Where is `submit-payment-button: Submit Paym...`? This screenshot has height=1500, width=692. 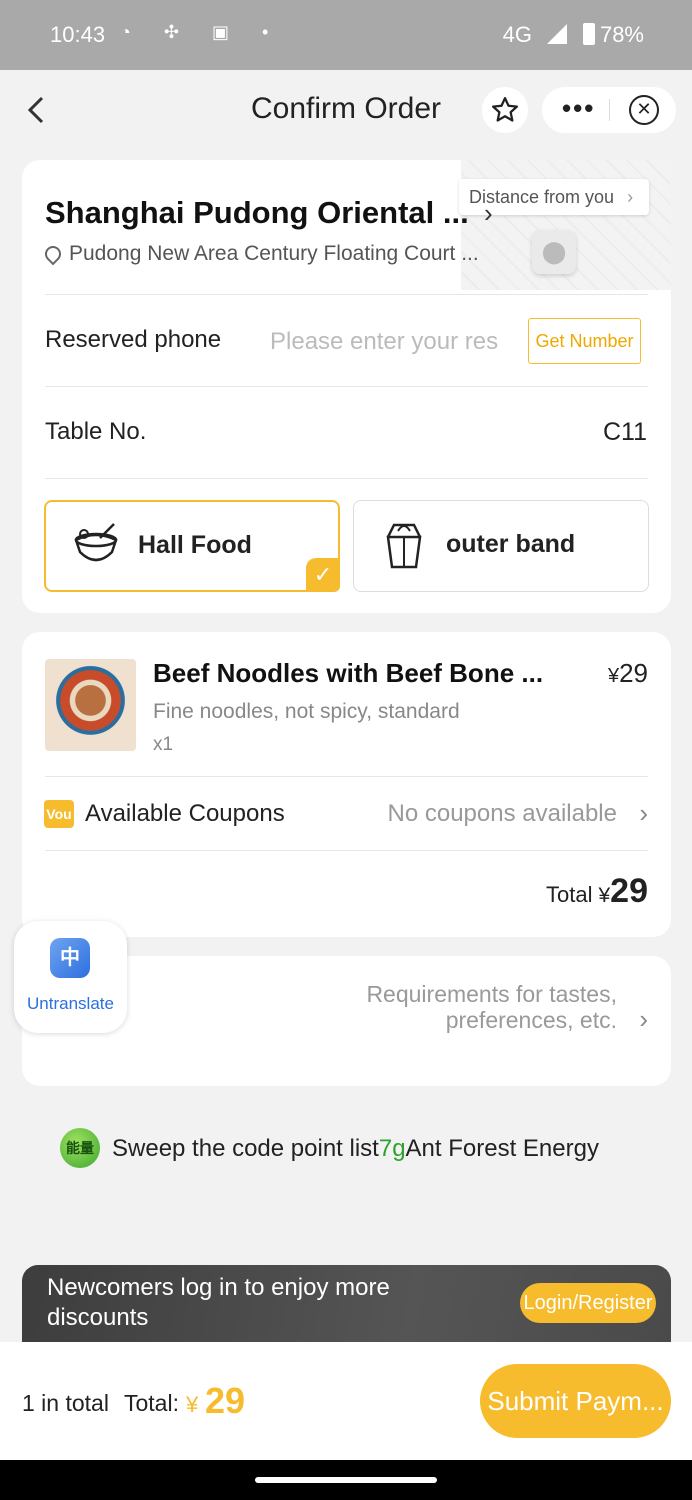 submit-payment-button: Submit Paym... is located at coordinates (575, 1401).